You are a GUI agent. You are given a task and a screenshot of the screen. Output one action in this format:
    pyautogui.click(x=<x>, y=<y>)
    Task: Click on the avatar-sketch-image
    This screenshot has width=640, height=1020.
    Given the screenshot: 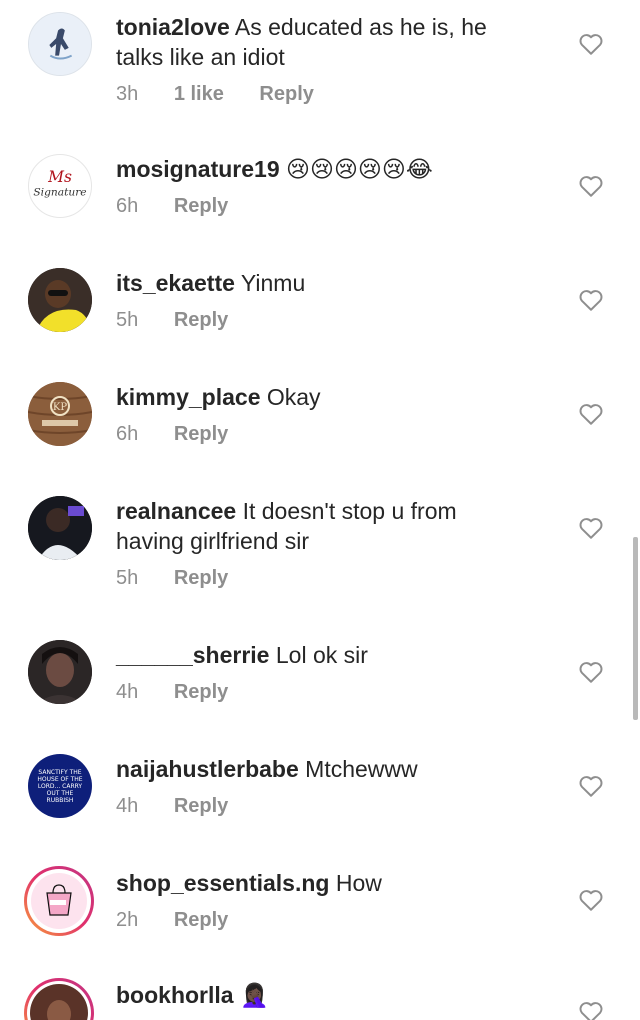 What is the action you would take?
    pyautogui.click(x=60, y=44)
    